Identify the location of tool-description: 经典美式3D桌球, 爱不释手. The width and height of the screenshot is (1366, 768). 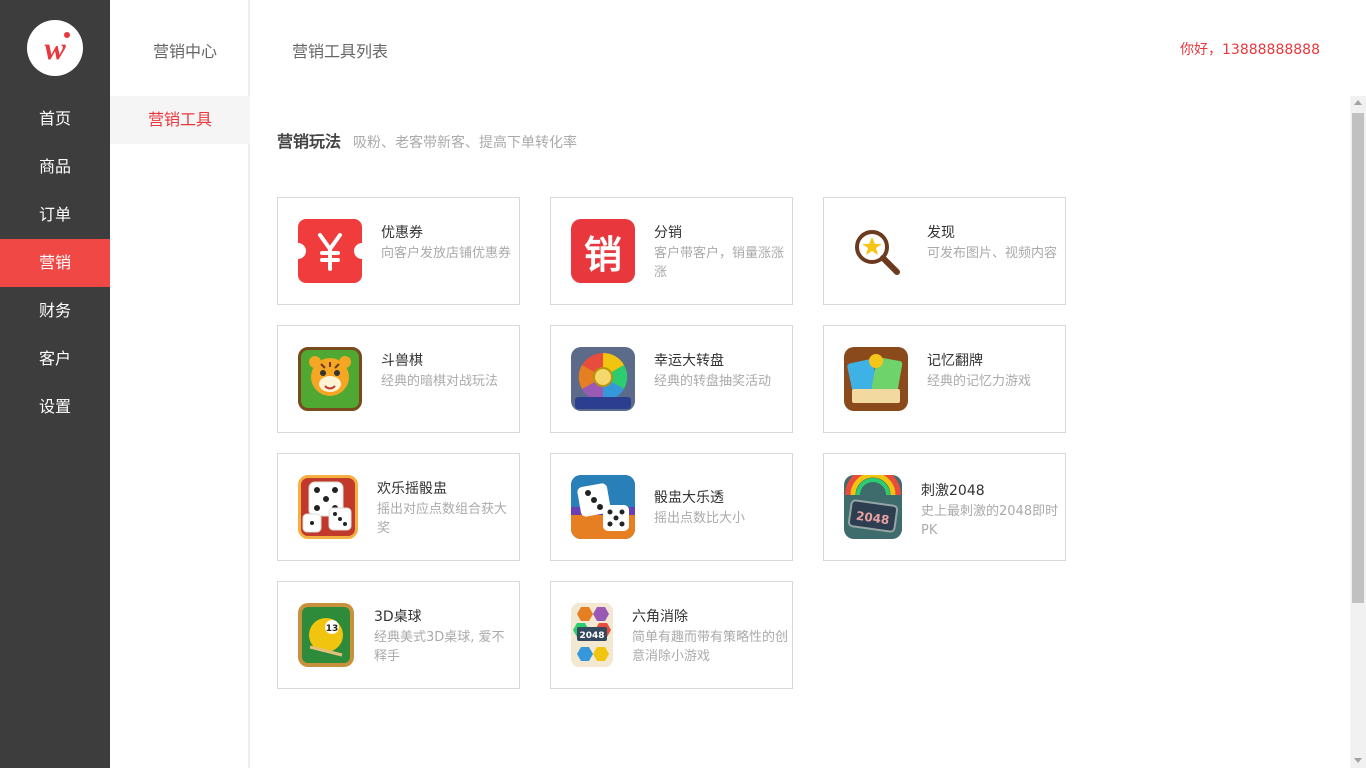
(439, 647).